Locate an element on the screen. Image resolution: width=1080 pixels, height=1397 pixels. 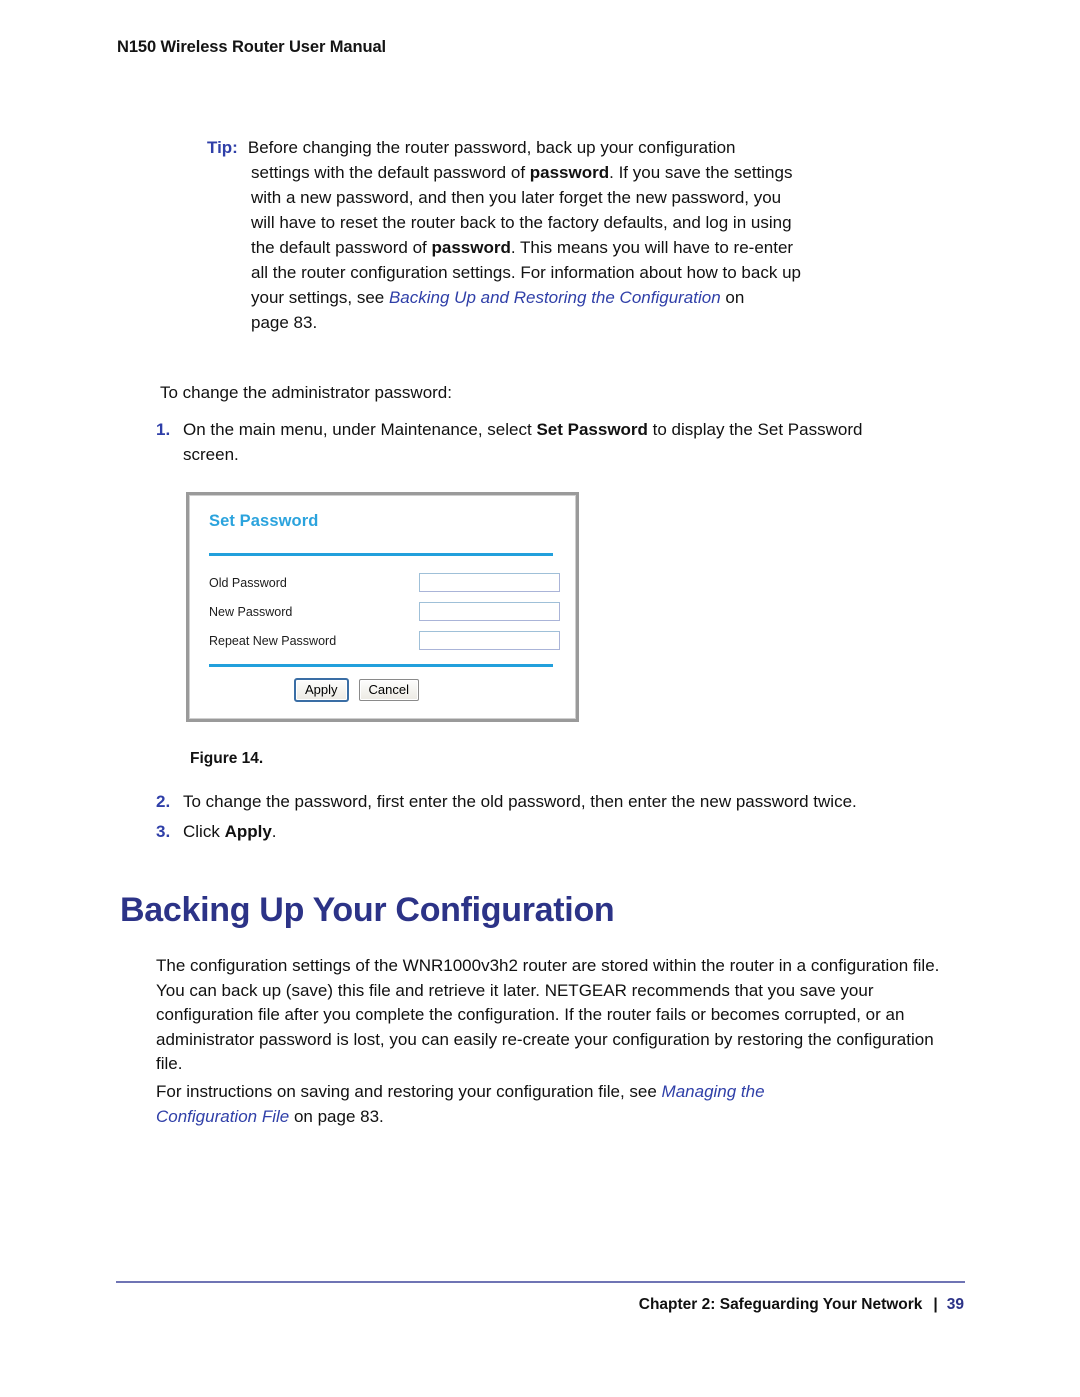
tip-line-2-text-b: . If you save the settings is located at coordinates (701, 172).